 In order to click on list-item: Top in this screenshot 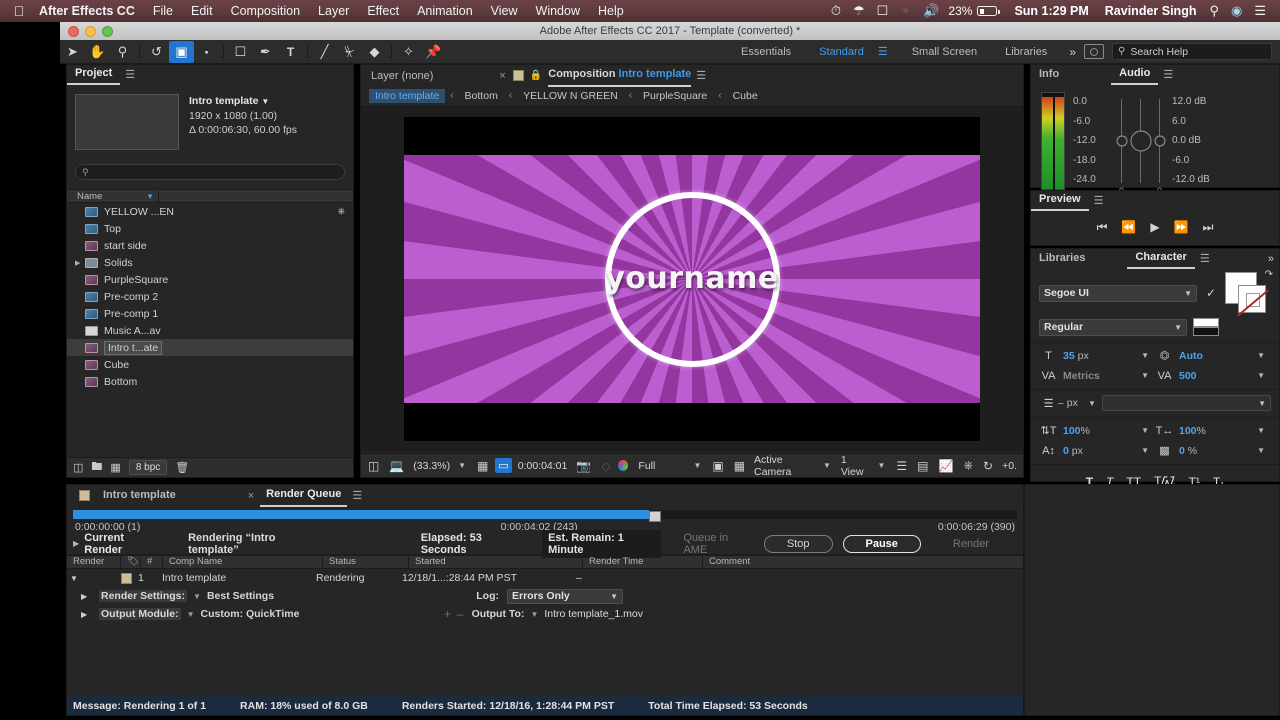, I will do `click(210, 228)`.